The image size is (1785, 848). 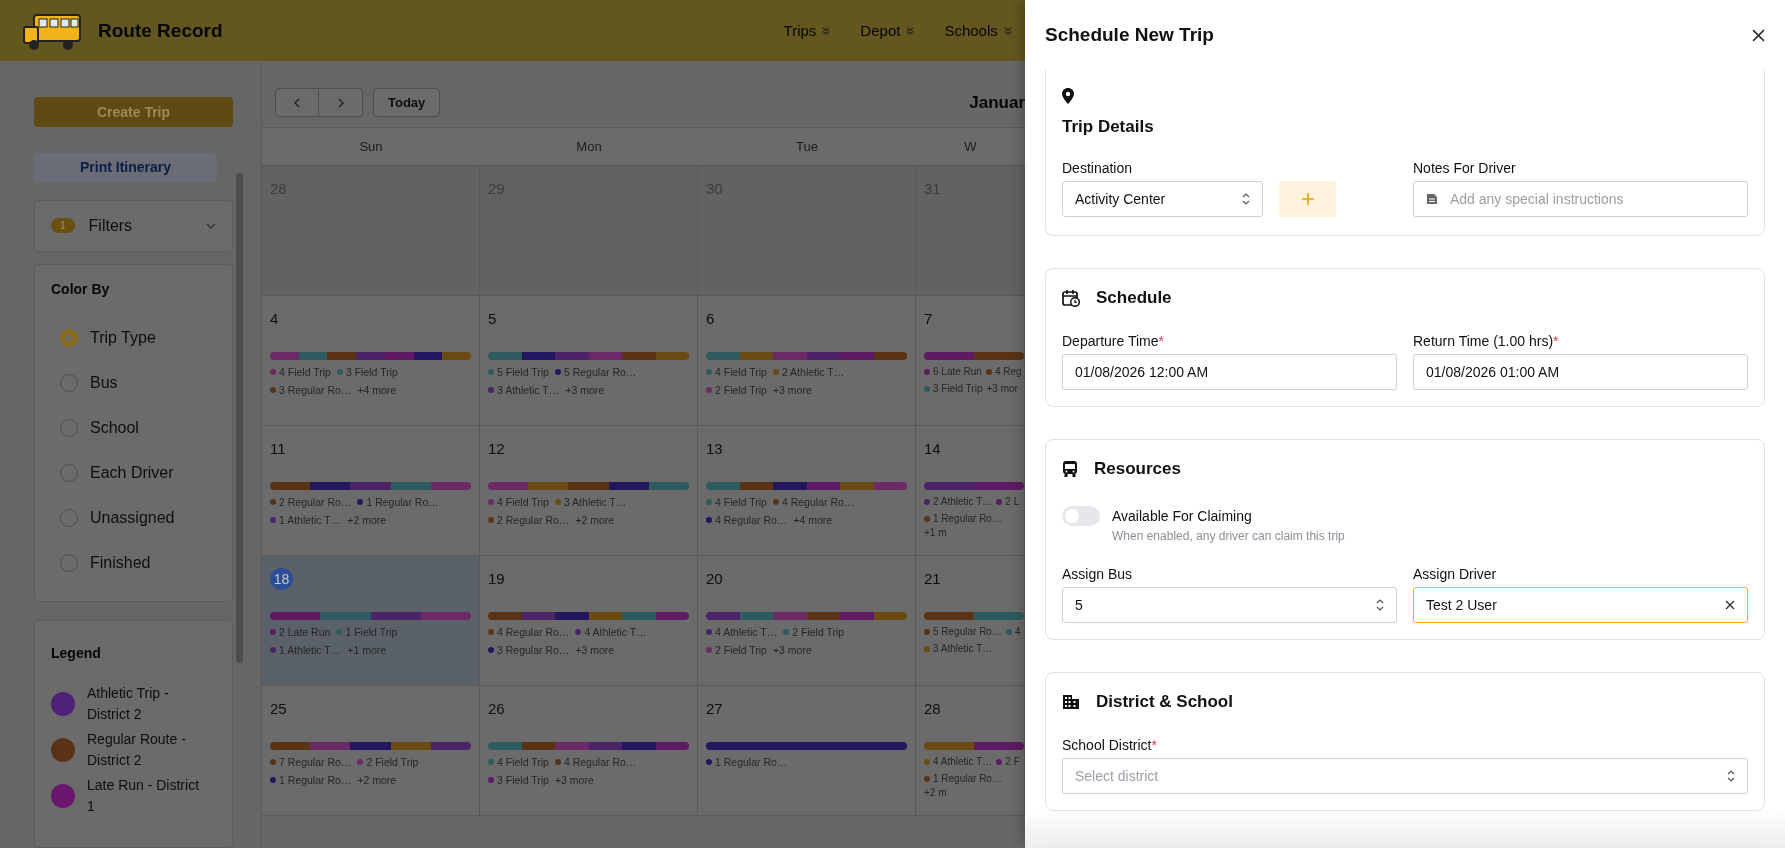 I want to click on day-cell: 25 7 Regular Ro… 2 Field Trip 1 Regular Ro… +2 more, so click(x=371, y=751).